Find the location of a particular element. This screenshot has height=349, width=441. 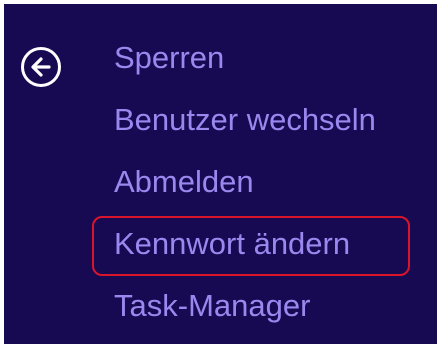

menu-item-change-password: Kennwort ändern is located at coordinates (251, 250).